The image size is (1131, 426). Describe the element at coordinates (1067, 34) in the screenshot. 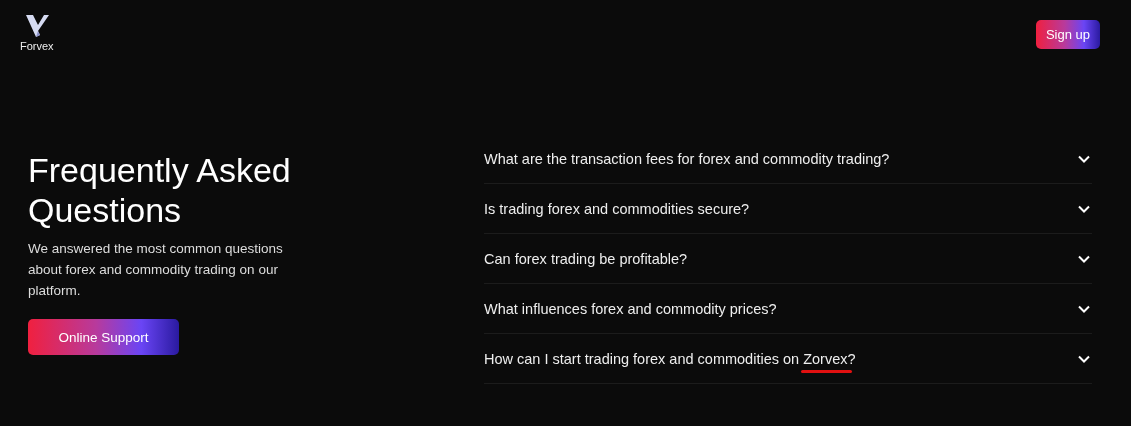

I see `sign-up-button: Sign up` at that location.